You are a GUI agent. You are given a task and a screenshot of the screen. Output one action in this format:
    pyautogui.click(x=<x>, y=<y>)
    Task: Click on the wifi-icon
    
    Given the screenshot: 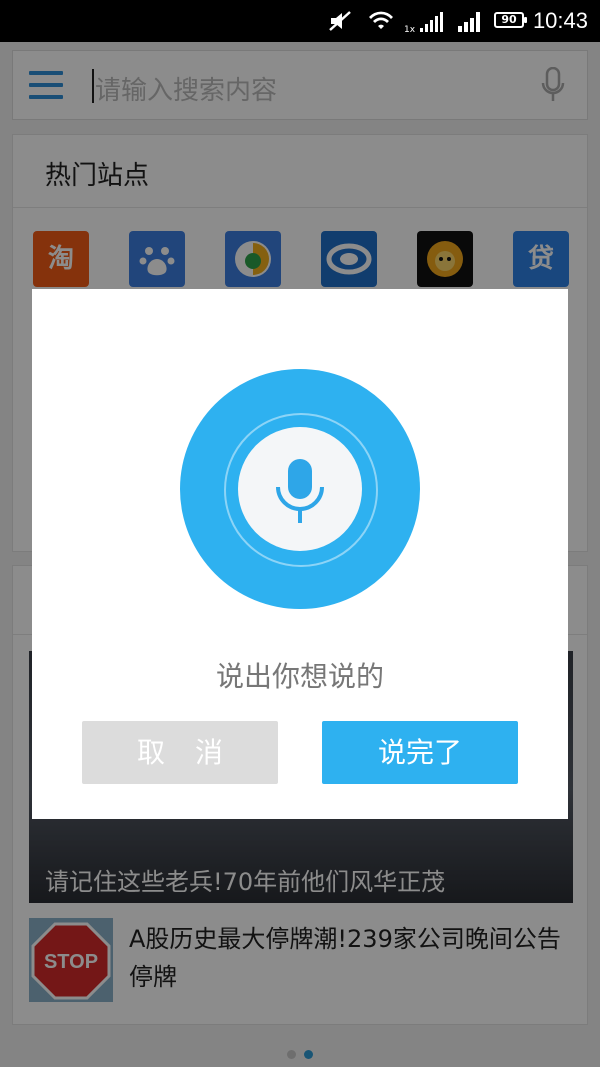 What is the action you would take?
    pyautogui.click(x=381, y=20)
    